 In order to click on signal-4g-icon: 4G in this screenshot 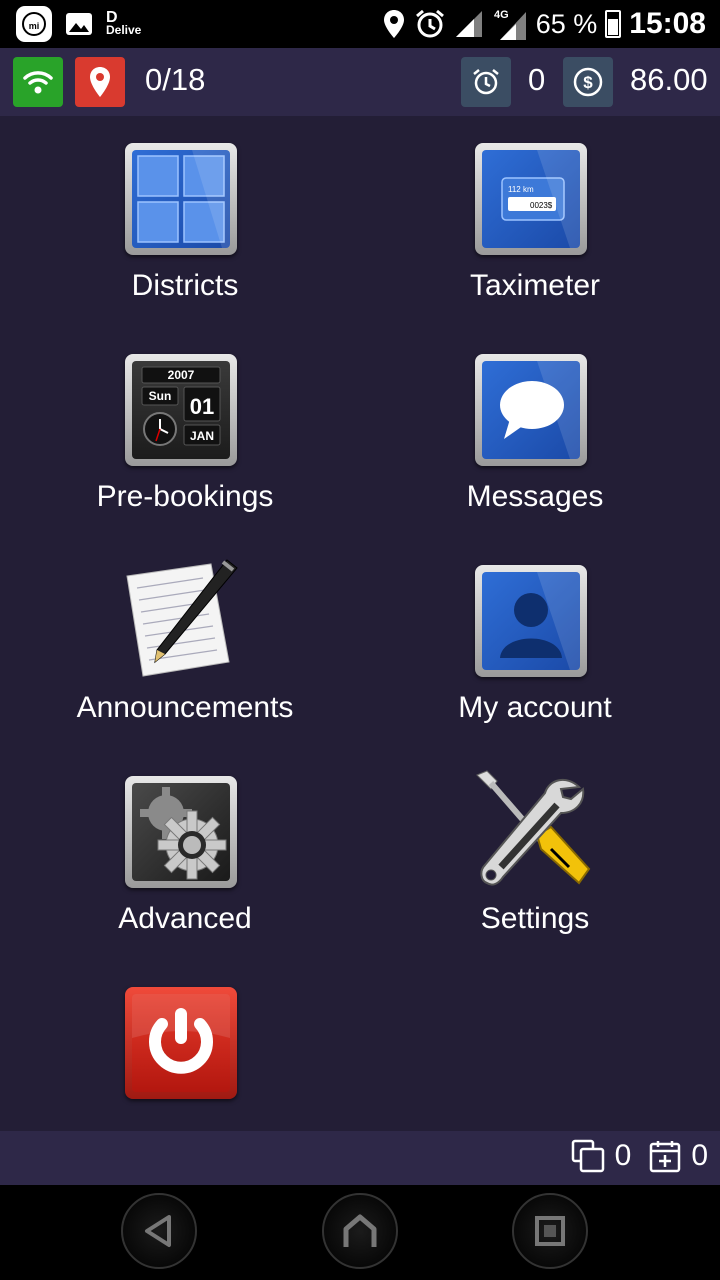, I will do `click(510, 24)`.